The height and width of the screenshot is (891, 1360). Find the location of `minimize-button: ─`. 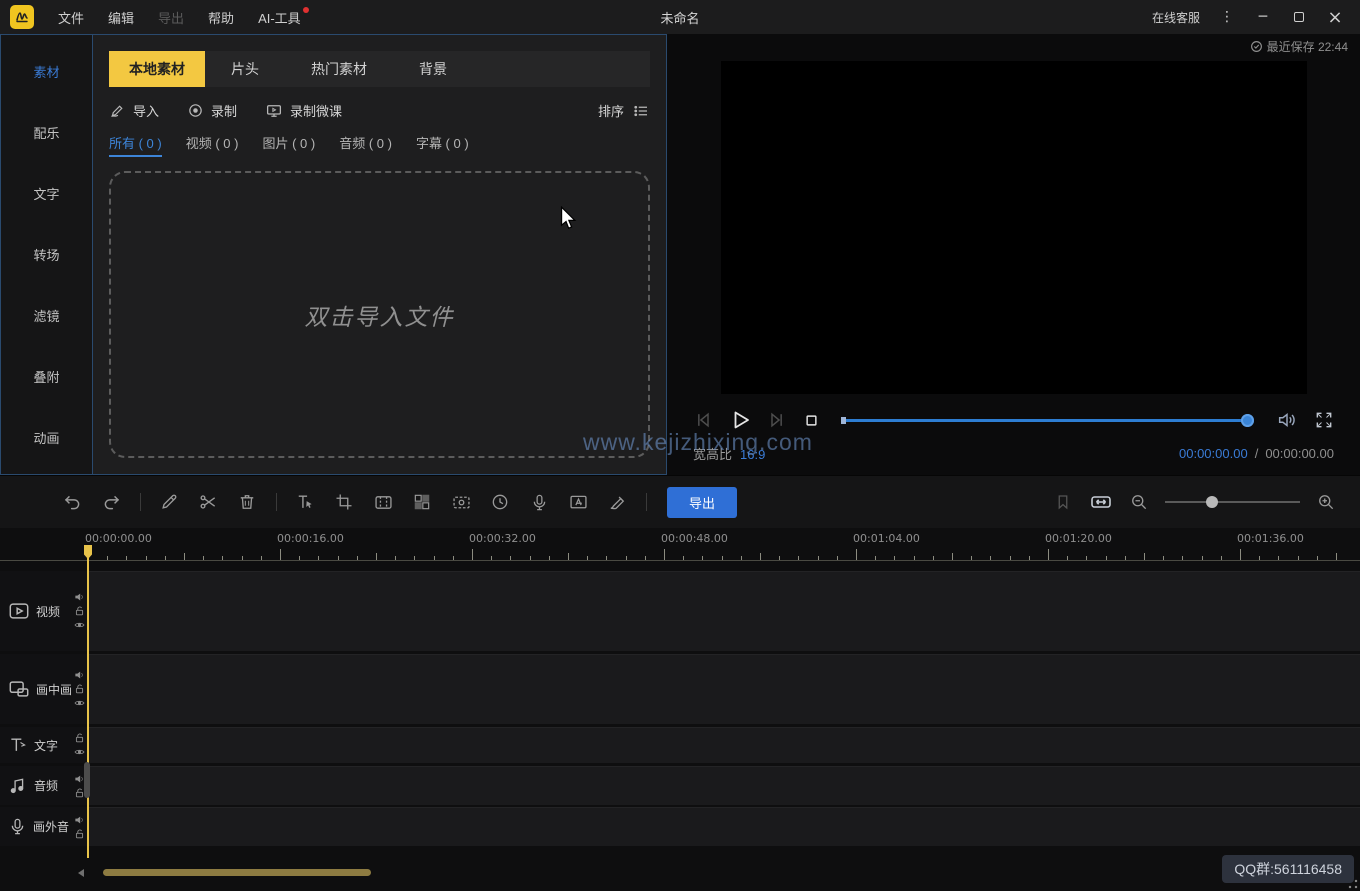

minimize-button: ─ is located at coordinates (1263, 17).